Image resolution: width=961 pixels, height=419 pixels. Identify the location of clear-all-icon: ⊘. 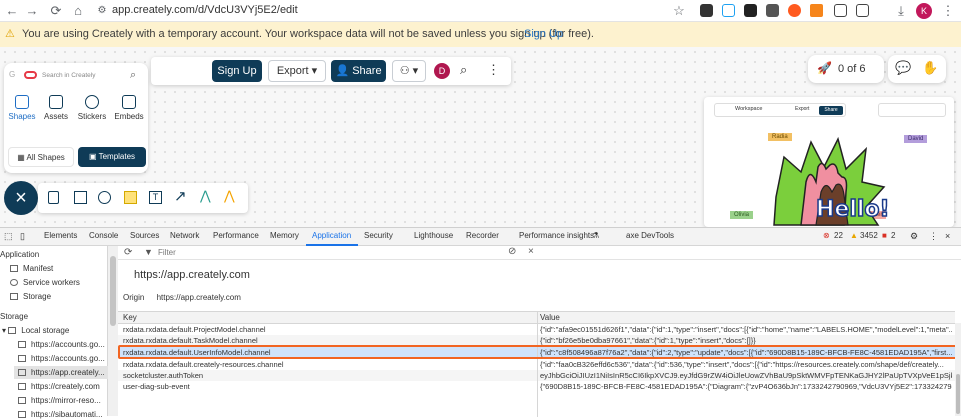
(512, 251).